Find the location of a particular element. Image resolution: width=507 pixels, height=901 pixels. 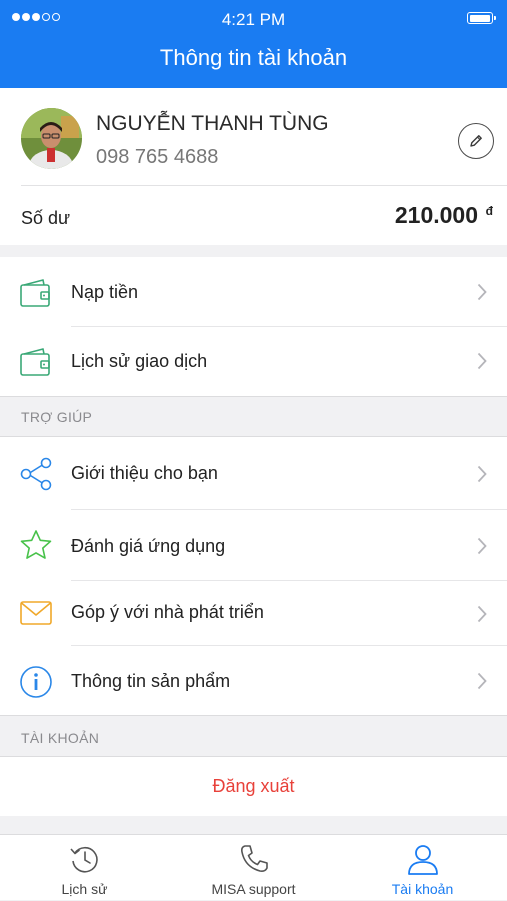

page-title: Thông tin tài khoản is located at coordinates (253, 57).